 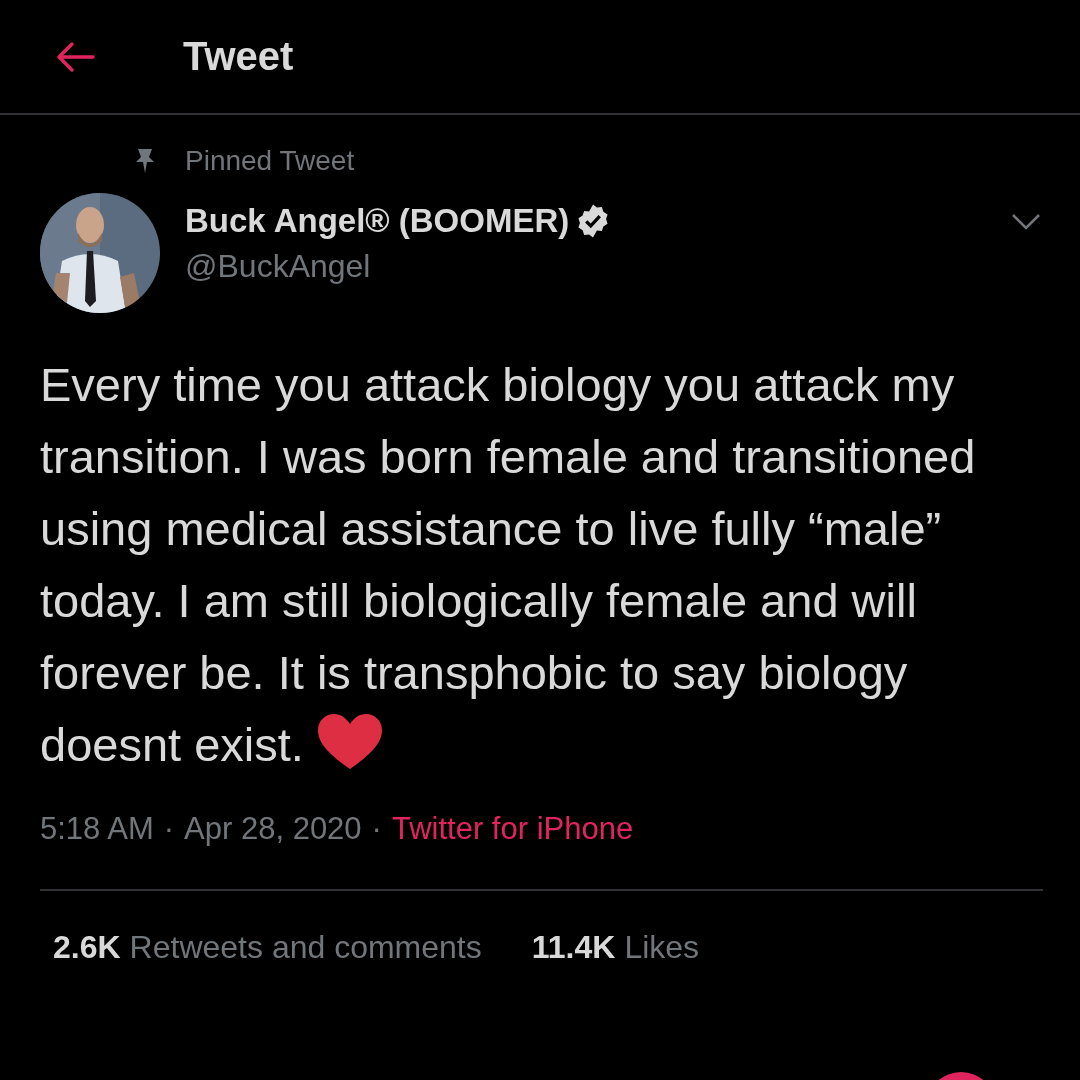 What do you see at coordinates (238, 56) in the screenshot?
I see `page-title: Tweet` at bounding box center [238, 56].